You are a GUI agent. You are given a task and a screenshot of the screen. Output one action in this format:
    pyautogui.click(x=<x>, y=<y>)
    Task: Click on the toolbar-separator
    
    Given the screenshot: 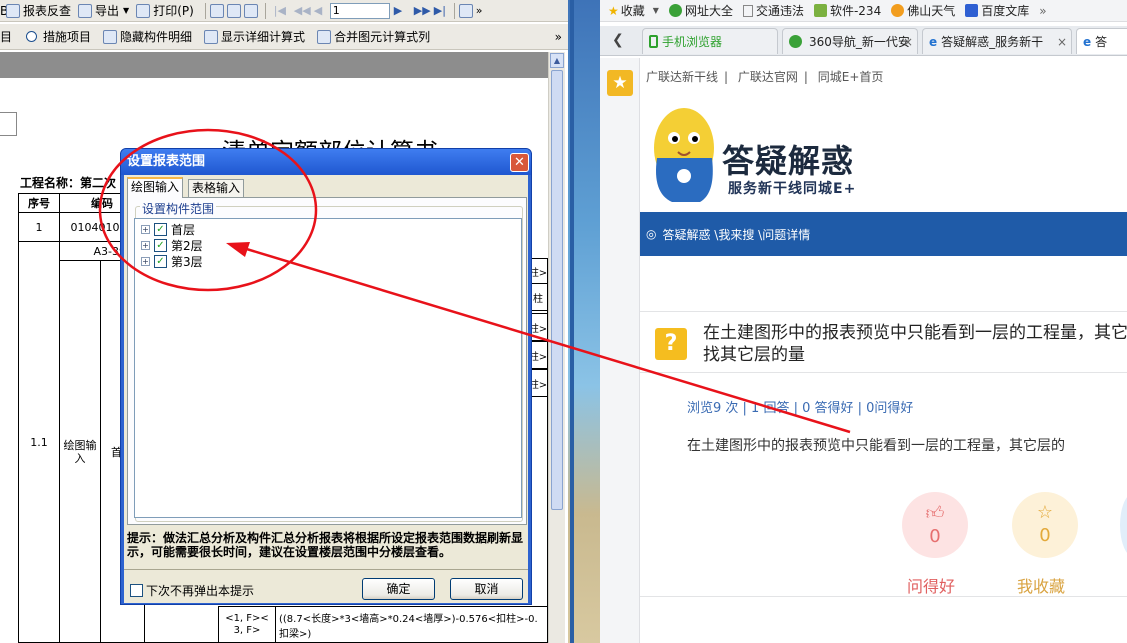 What is the action you would take?
    pyautogui.click(x=205, y=10)
    